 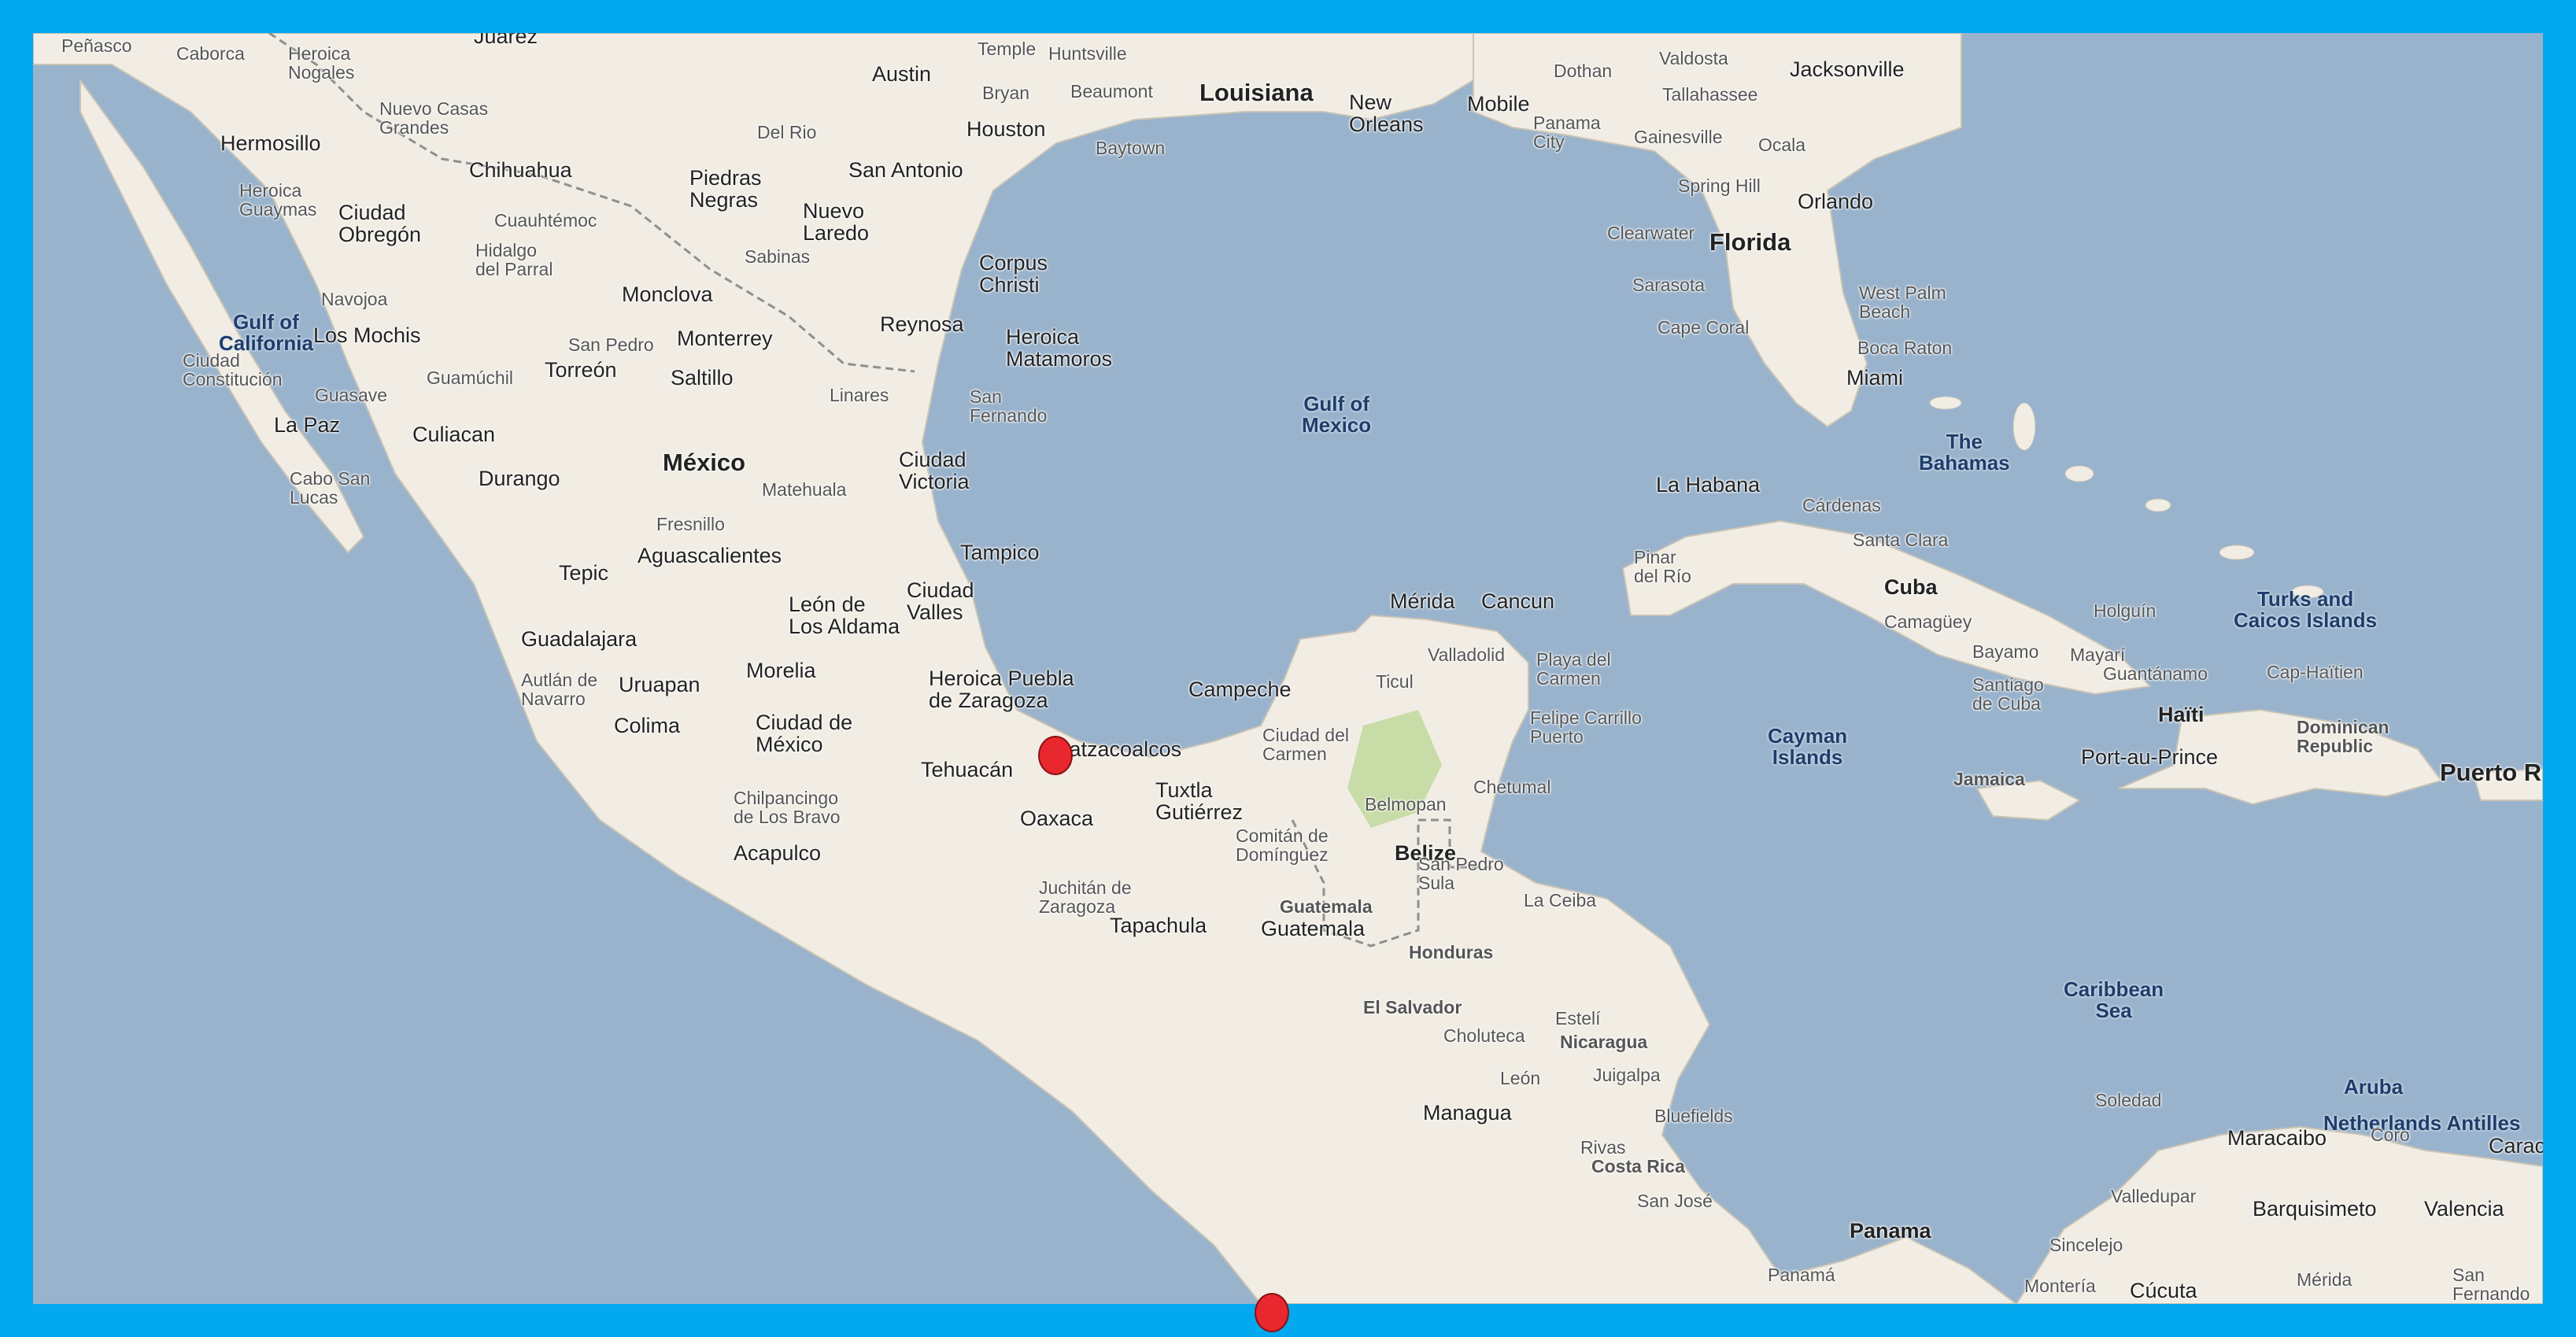 What do you see at coordinates (1305, 745) in the screenshot?
I see `map-label: Ciudad del Carmen` at bounding box center [1305, 745].